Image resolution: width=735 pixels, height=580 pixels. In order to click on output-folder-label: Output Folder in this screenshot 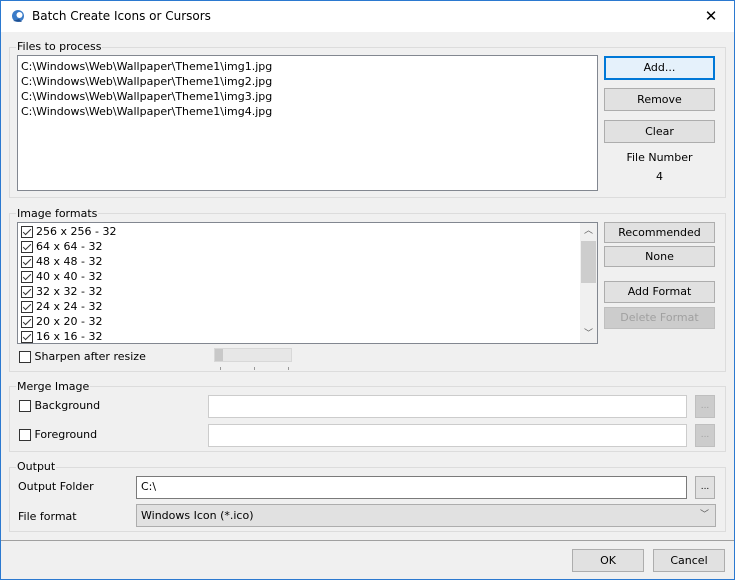, I will do `click(56, 486)`.